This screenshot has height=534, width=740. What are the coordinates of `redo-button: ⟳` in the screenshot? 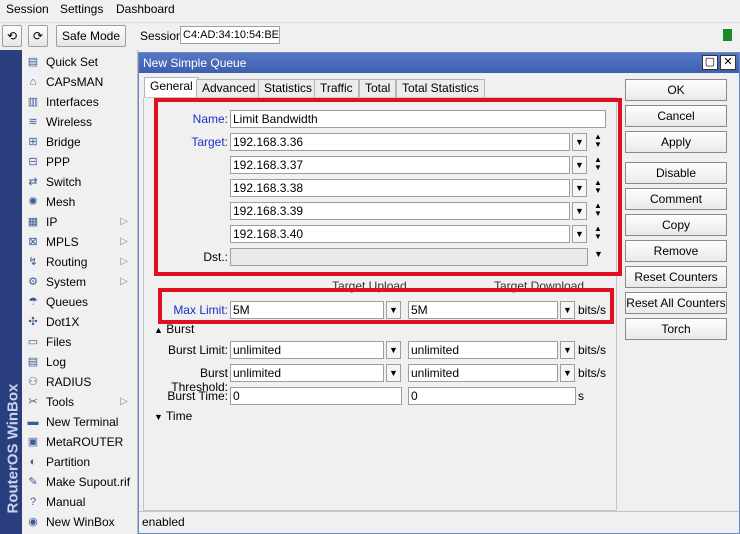 It's located at (38, 36).